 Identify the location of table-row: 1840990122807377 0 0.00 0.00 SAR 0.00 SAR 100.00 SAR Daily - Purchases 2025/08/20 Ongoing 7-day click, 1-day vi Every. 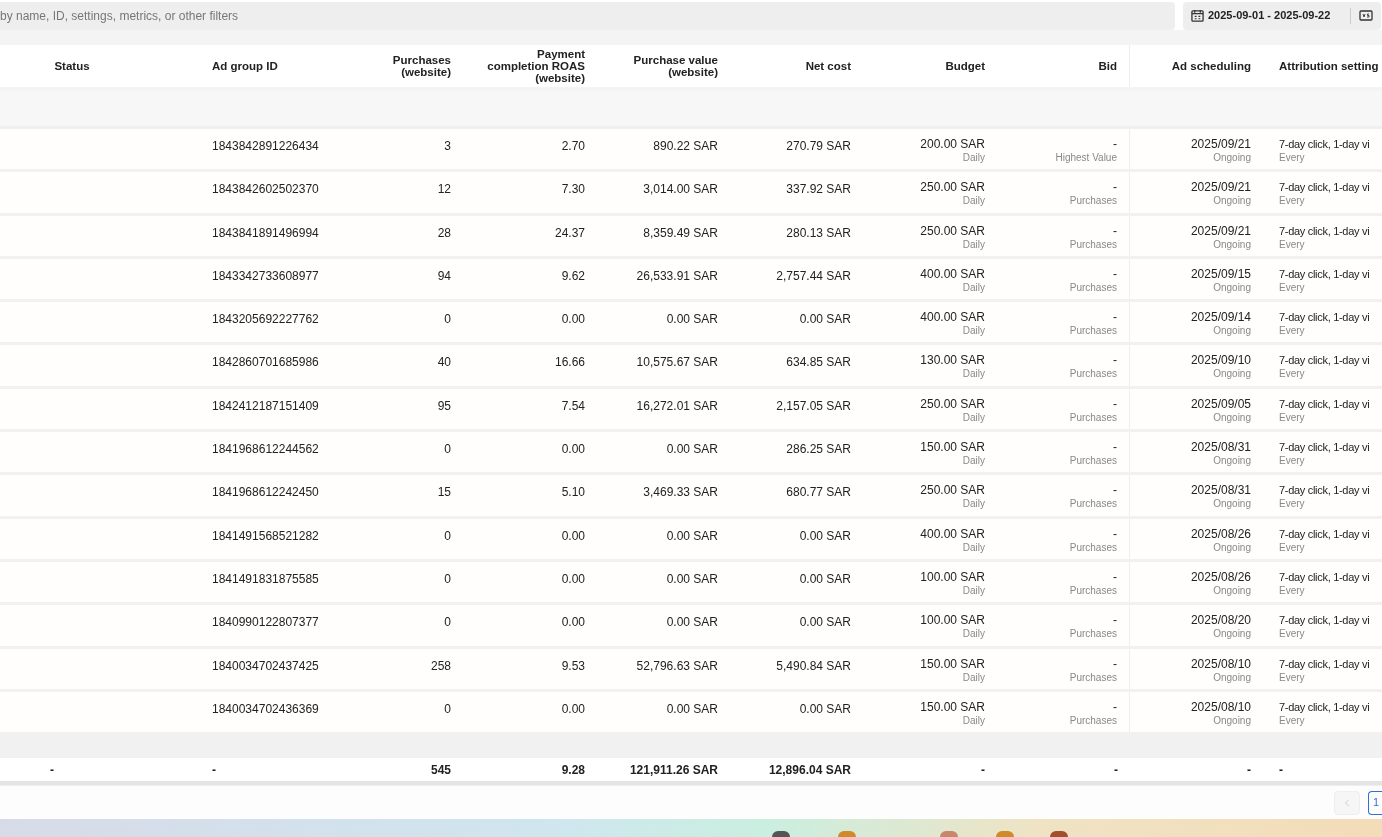
(691, 627).